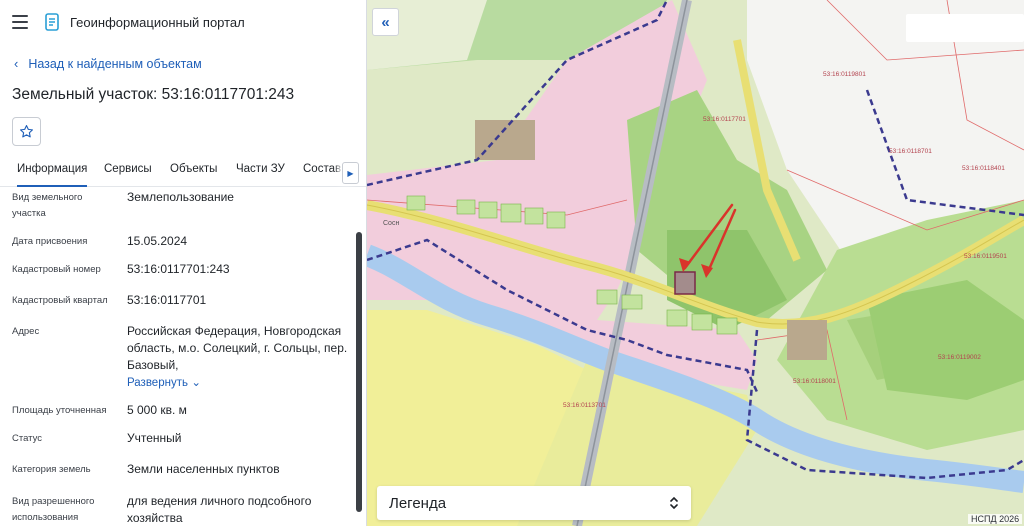  I want to click on double-chevron-left-icon: «, so click(385, 22).